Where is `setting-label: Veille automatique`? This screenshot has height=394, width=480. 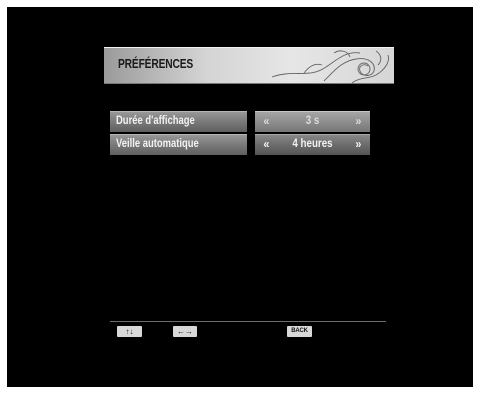
setting-label: Veille automatique is located at coordinates (178, 144).